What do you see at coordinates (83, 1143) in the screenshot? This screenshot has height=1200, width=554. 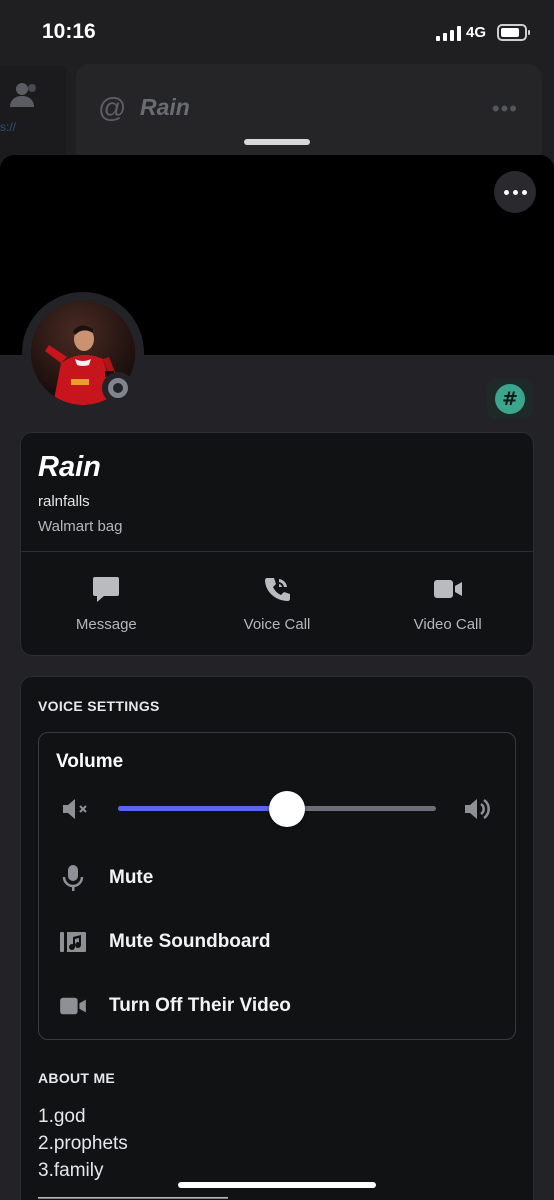 I see `about-line: 2.prophets` at bounding box center [83, 1143].